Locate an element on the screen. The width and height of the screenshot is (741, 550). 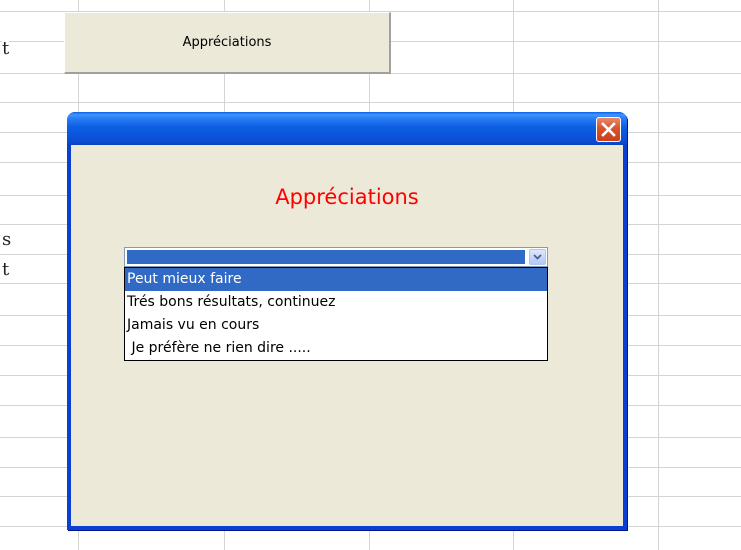
appreciation-combobox is located at coordinates (336, 257).